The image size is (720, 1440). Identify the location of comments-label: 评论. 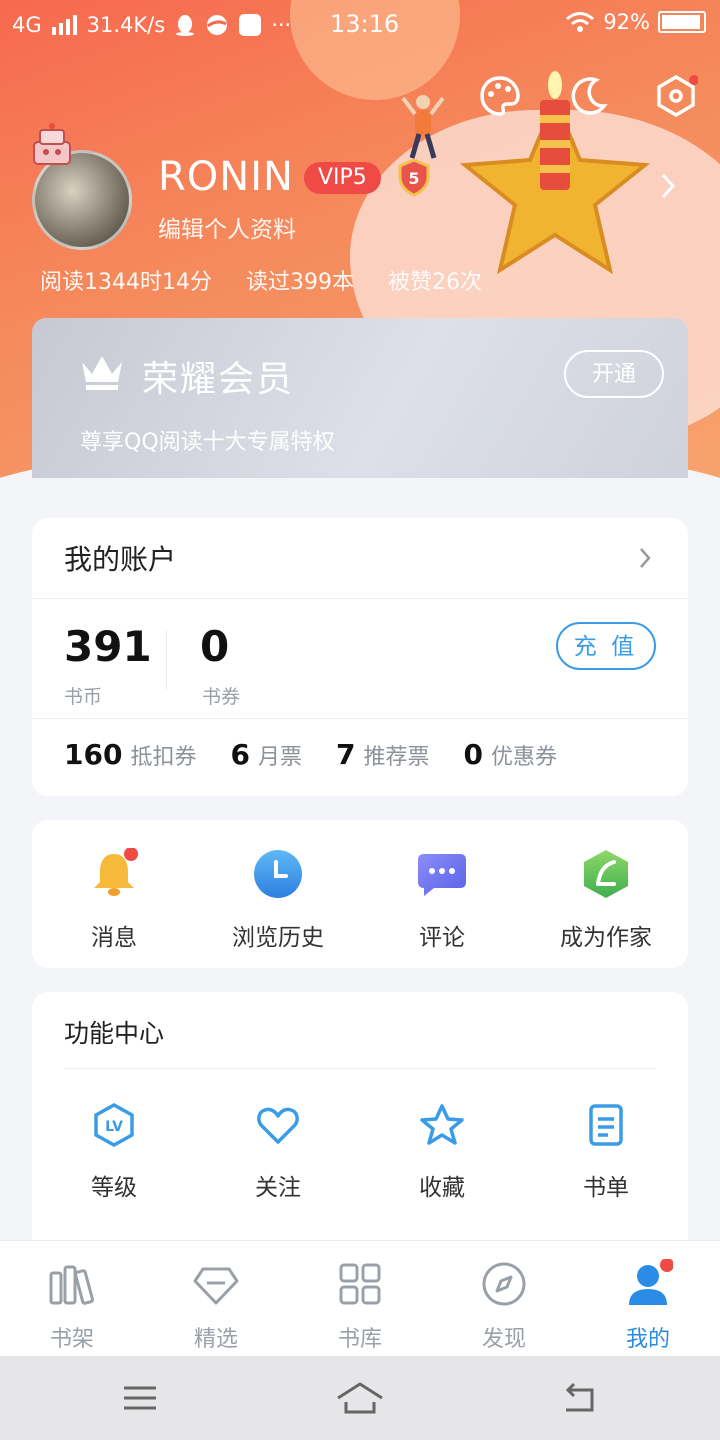
(442, 938).